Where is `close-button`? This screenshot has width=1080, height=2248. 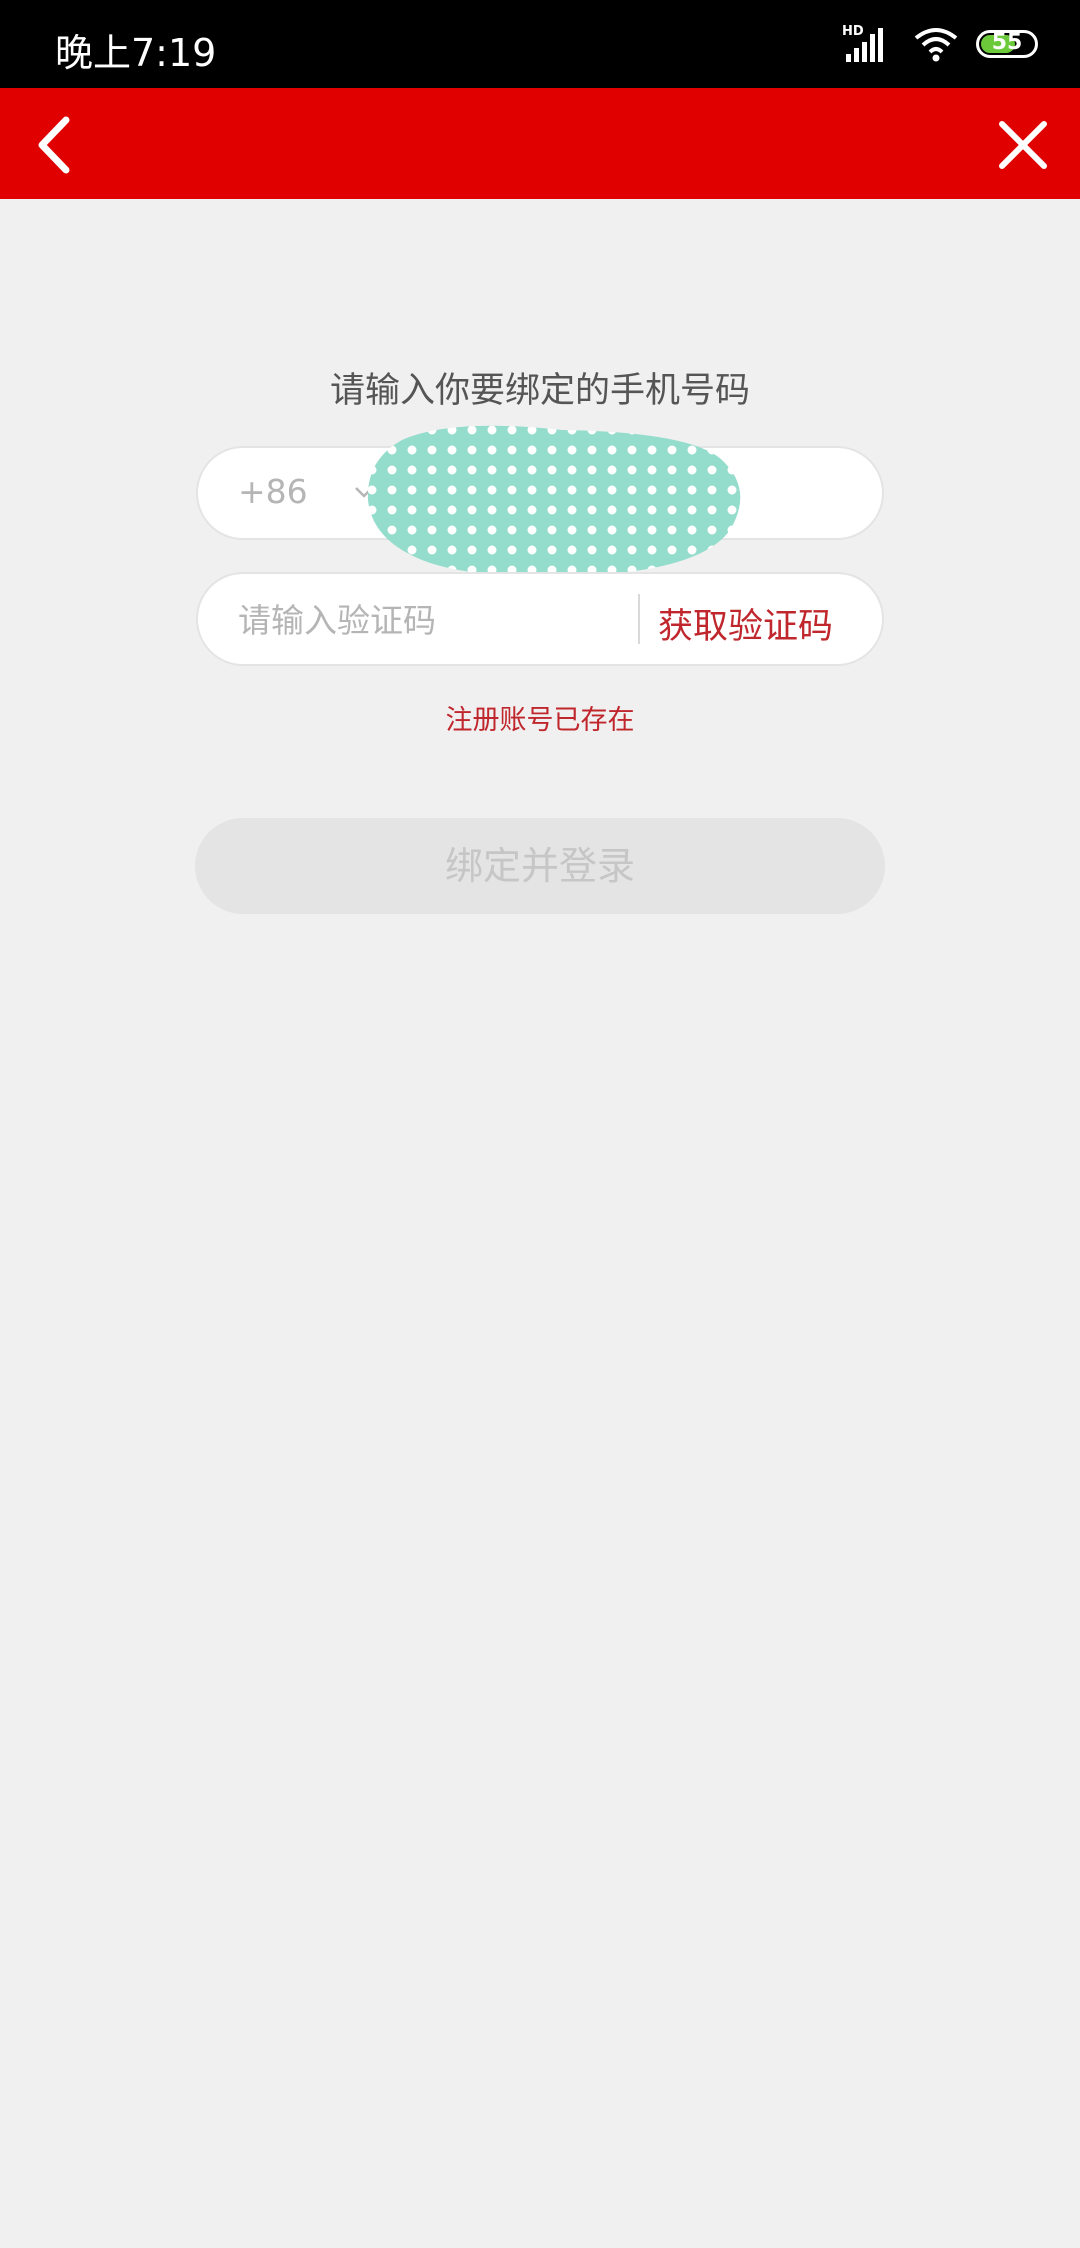
close-button is located at coordinates (1023, 145).